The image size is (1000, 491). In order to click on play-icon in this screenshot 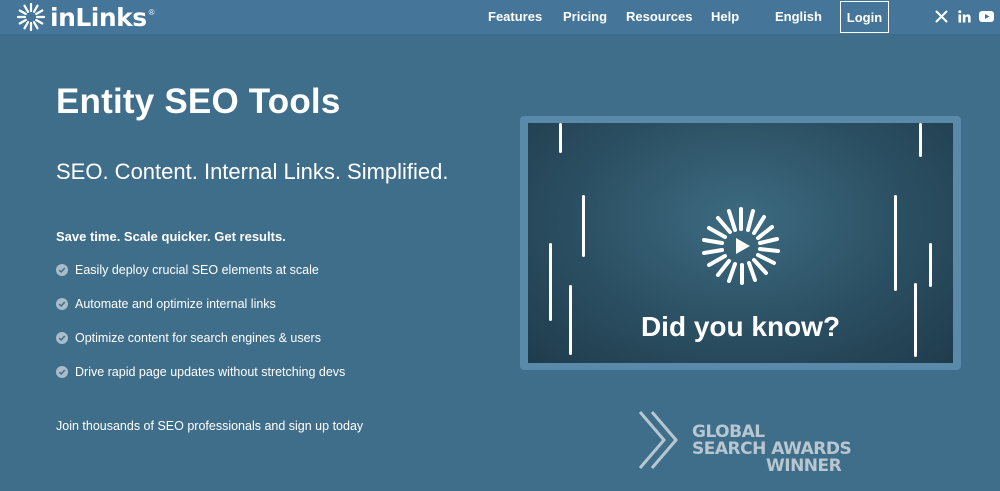, I will do `click(741, 246)`.